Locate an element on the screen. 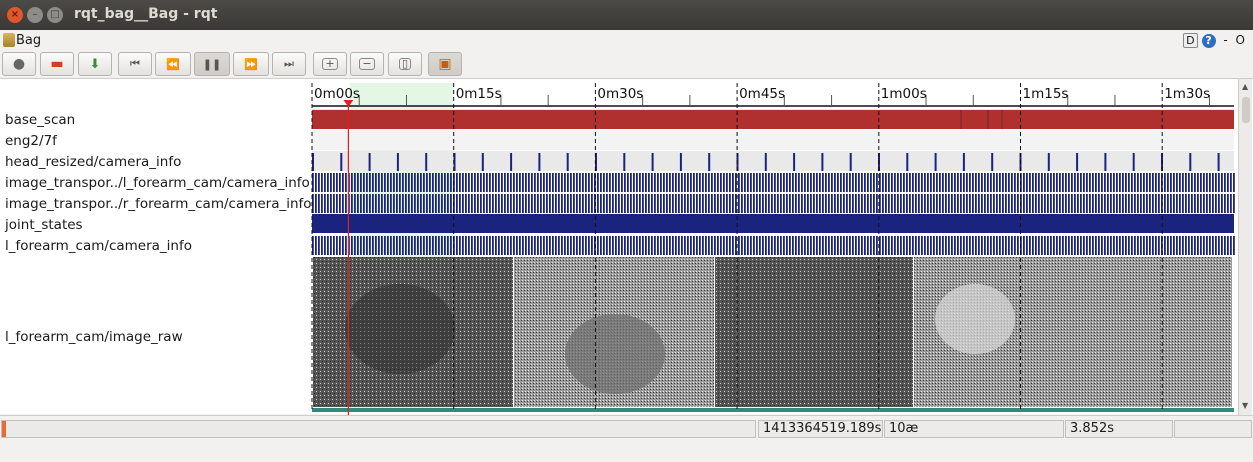  zoom-reset-button: ▯ is located at coordinates (405, 64).